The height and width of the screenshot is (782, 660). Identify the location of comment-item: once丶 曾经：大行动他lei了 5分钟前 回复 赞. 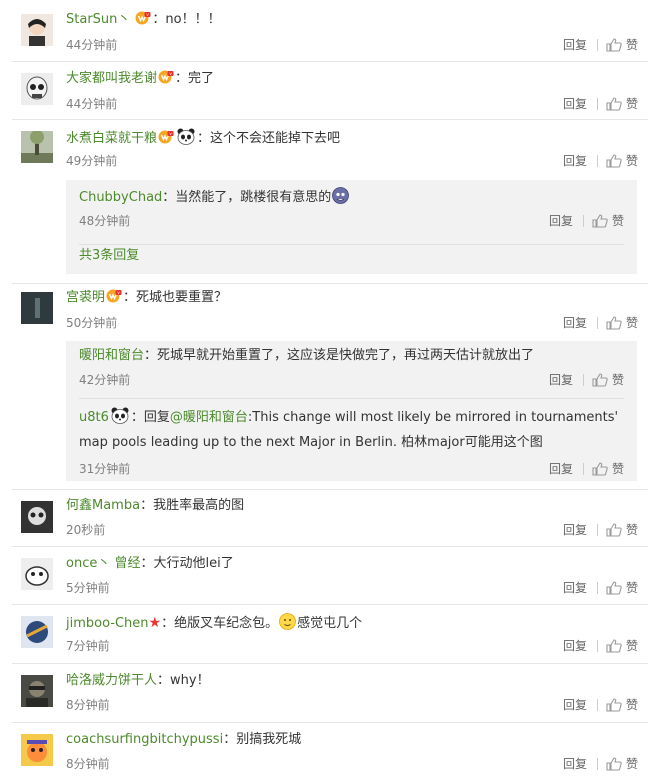
(330, 576).